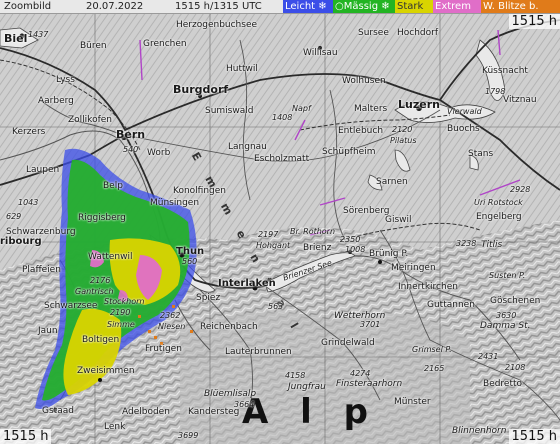 The height and width of the screenshot is (444, 560). What do you see at coordinates (282, 159) in the screenshot?
I see `label-escholzmatt: Escholzmatt` at bounding box center [282, 159].